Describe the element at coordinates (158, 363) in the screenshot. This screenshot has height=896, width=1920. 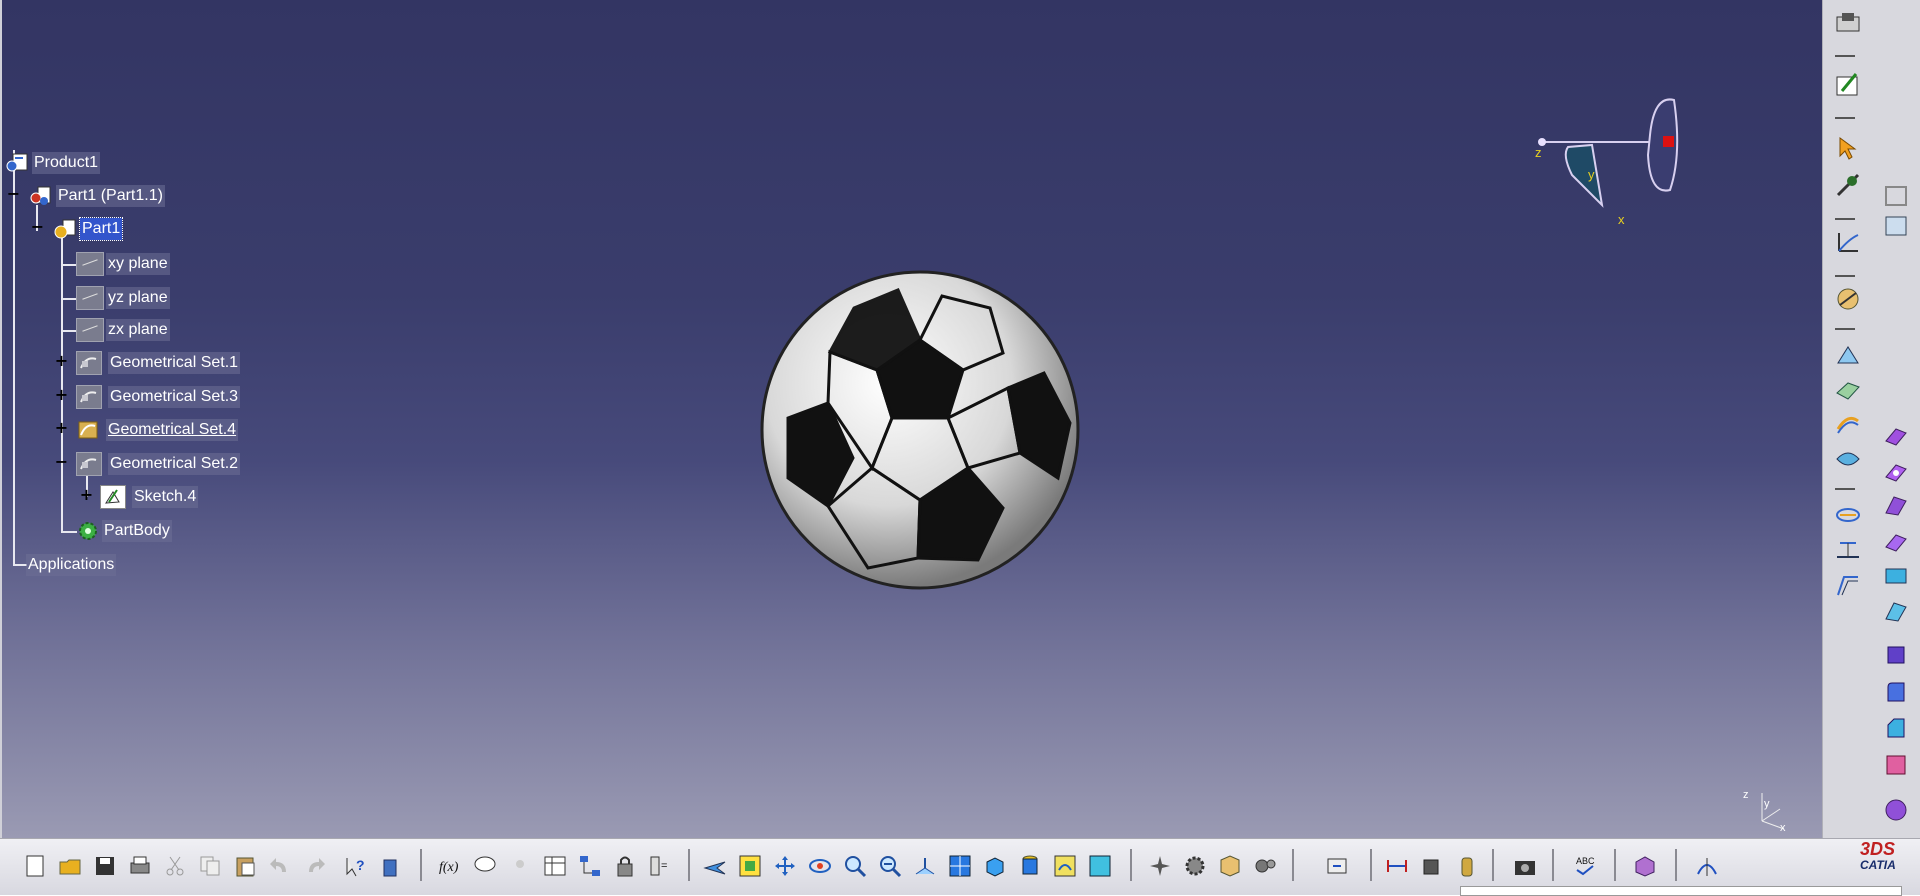
I see `tree-item-geometrical-set-1: Geometrical Set.1` at that location.